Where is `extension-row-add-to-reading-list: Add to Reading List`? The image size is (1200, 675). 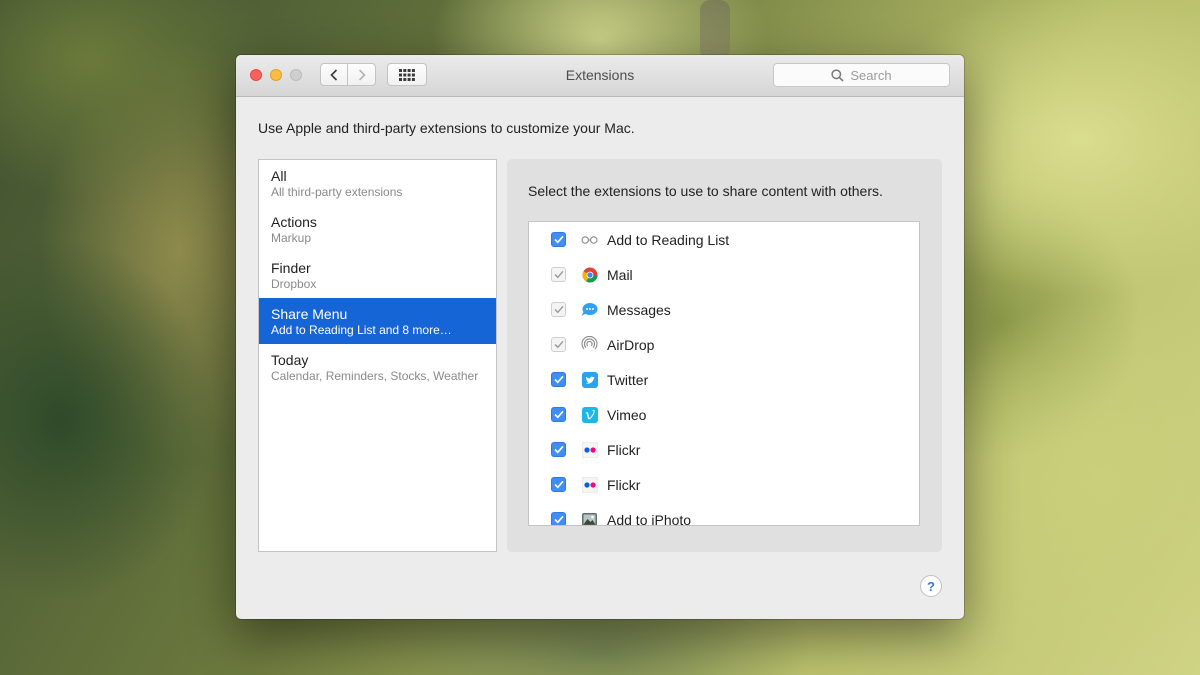 extension-row-add-to-reading-list: Add to Reading List is located at coordinates (724, 239).